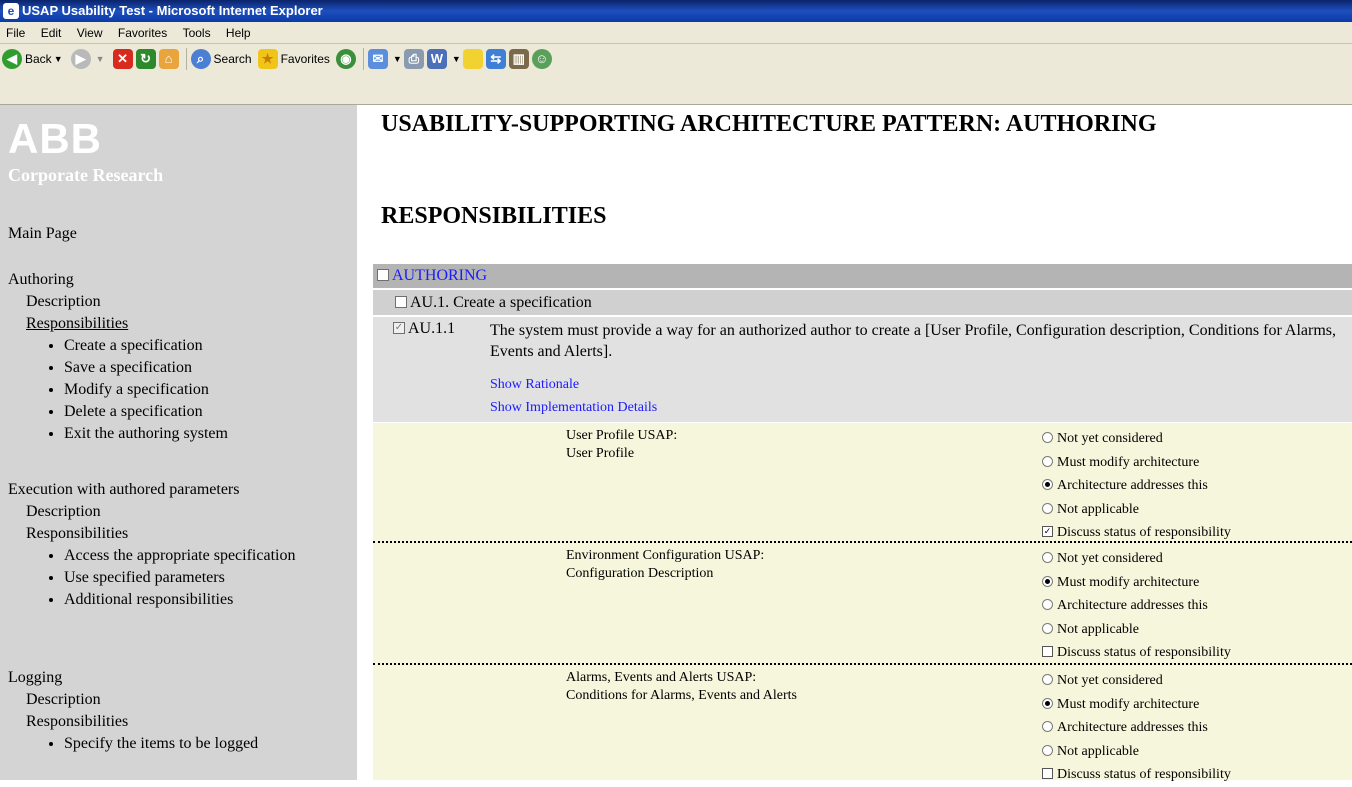 This screenshot has height=787, width=1352. I want to click on discuss-checkbox-row: ✓ Discuss status of responsibility, so click(1136, 533).